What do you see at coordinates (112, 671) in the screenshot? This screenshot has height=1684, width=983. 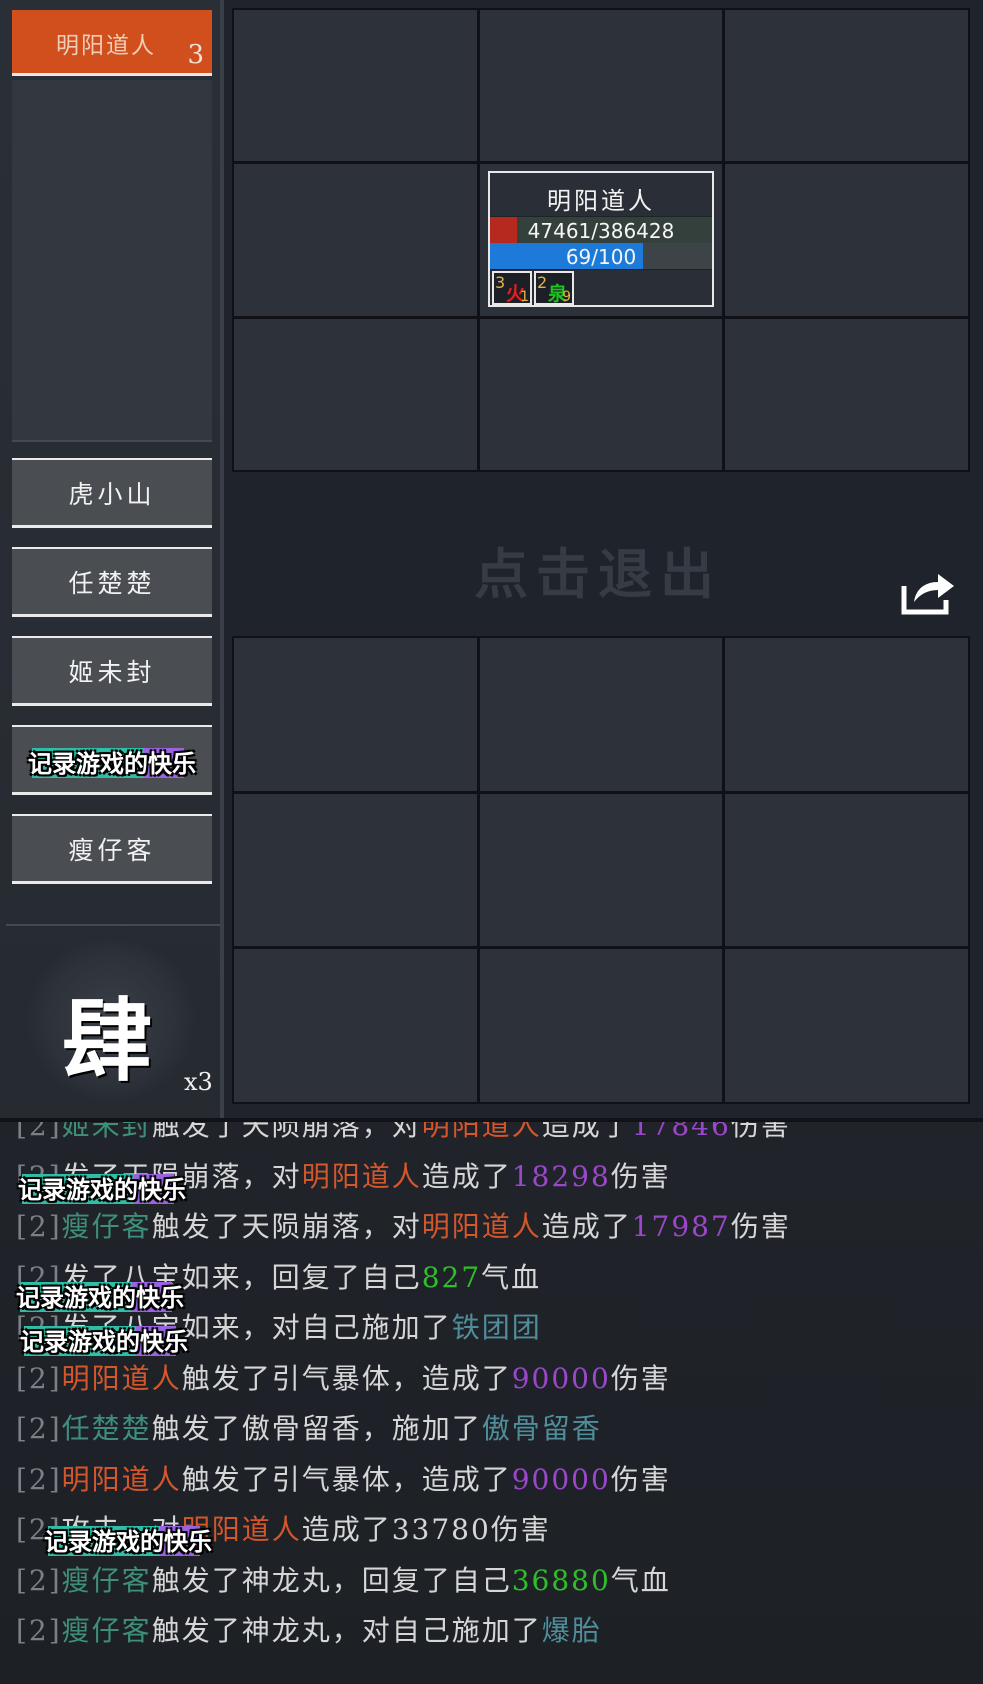 I see `team-member-button: 姬未封` at bounding box center [112, 671].